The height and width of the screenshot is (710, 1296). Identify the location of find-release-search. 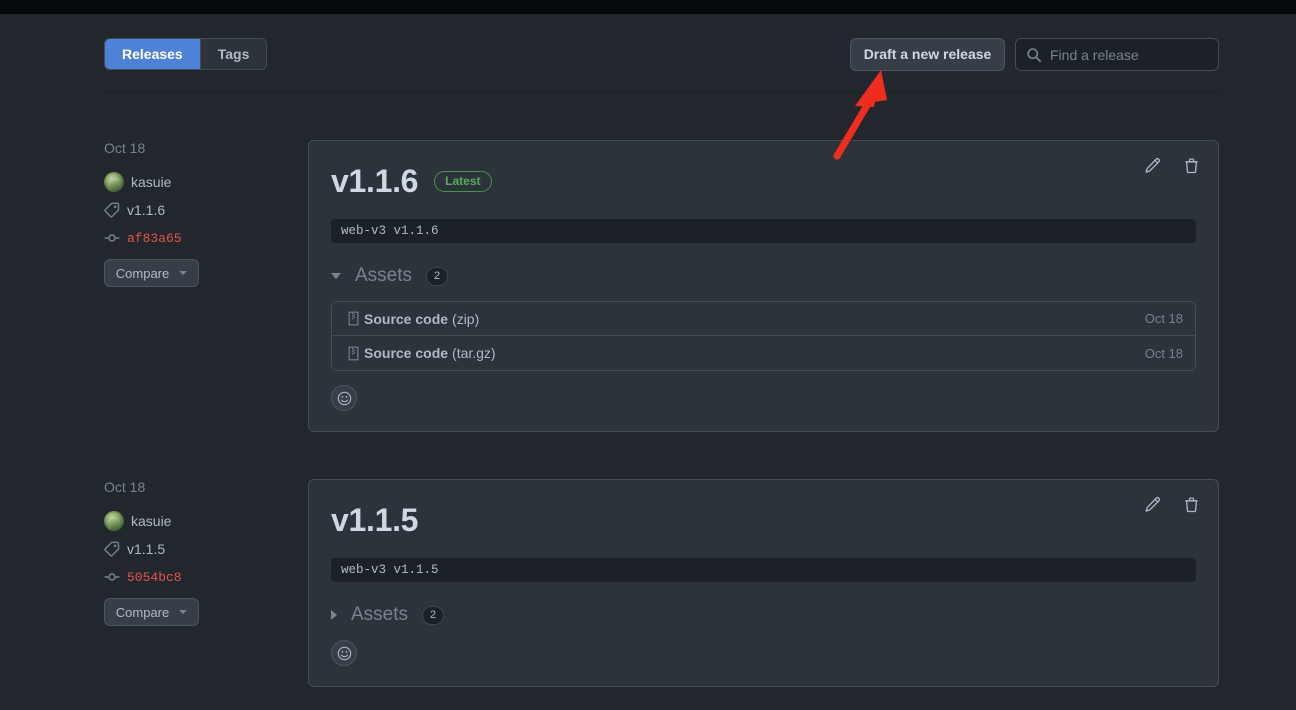
(1124, 54).